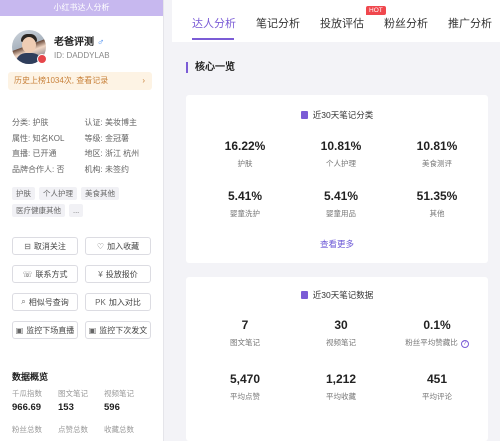 This screenshot has height=441, width=500. What do you see at coordinates (341, 396) in the screenshot?
I see `metric-label: 平均收藏` at bounding box center [341, 396].